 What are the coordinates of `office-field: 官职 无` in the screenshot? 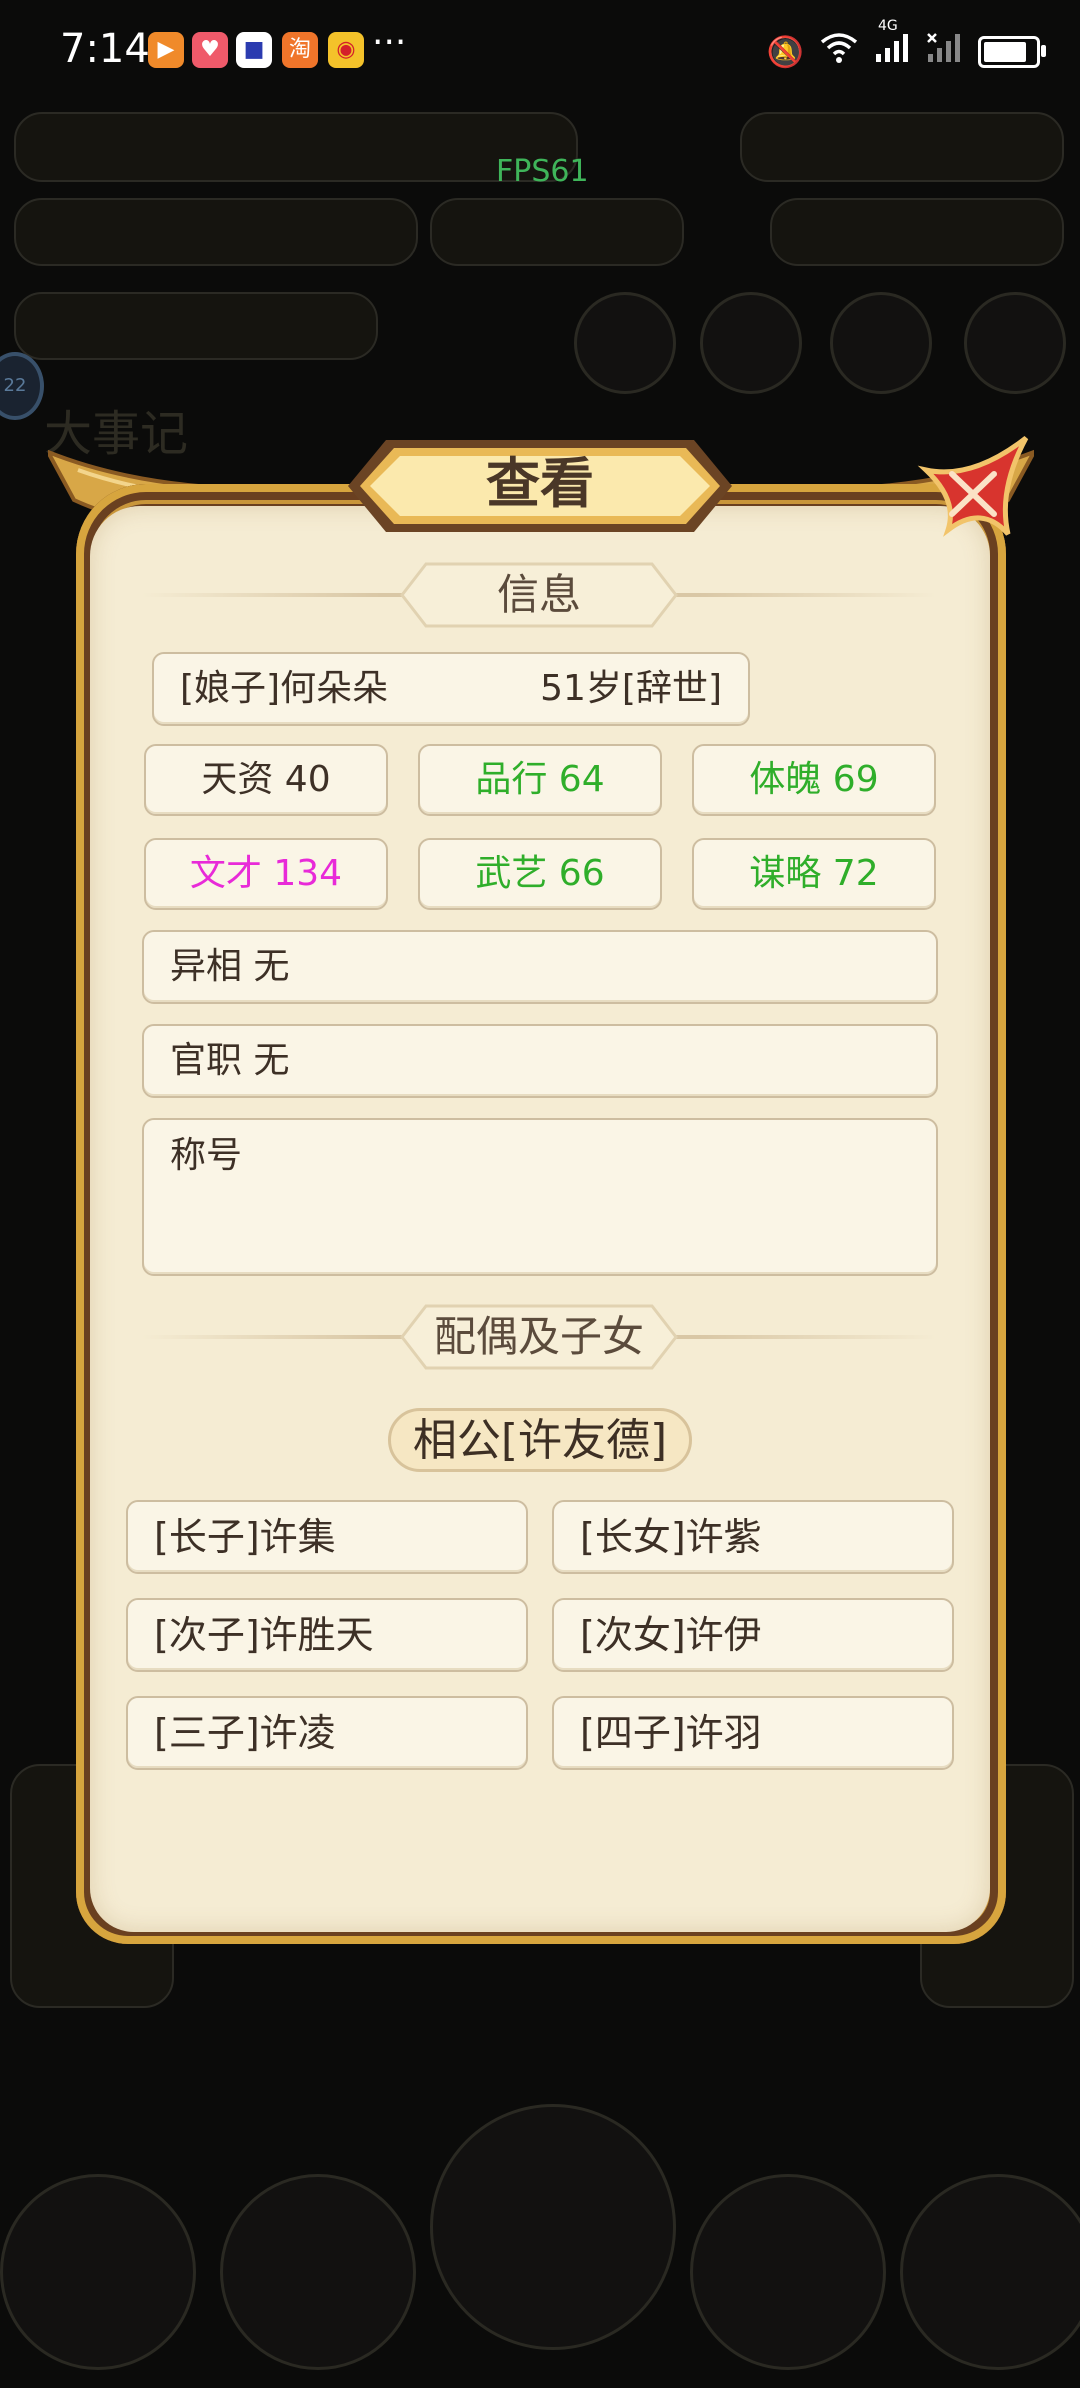 It's located at (540, 1061).